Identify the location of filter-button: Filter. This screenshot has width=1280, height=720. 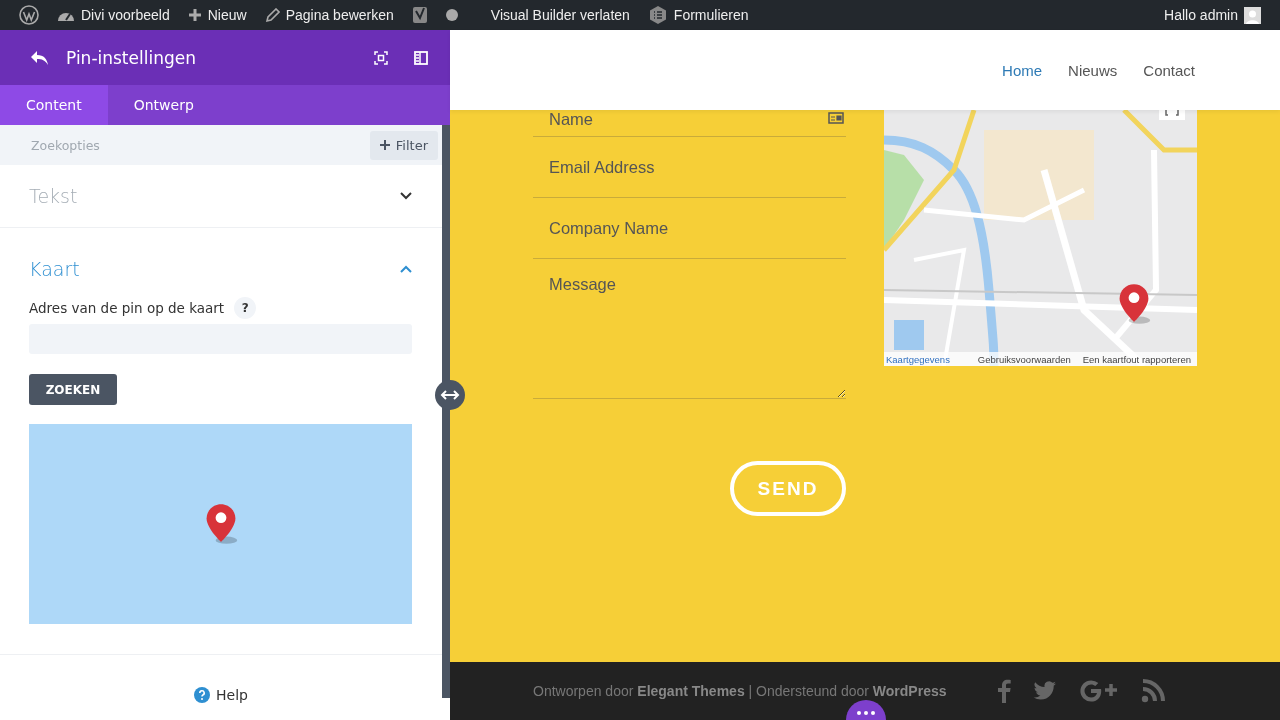
(403, 145).